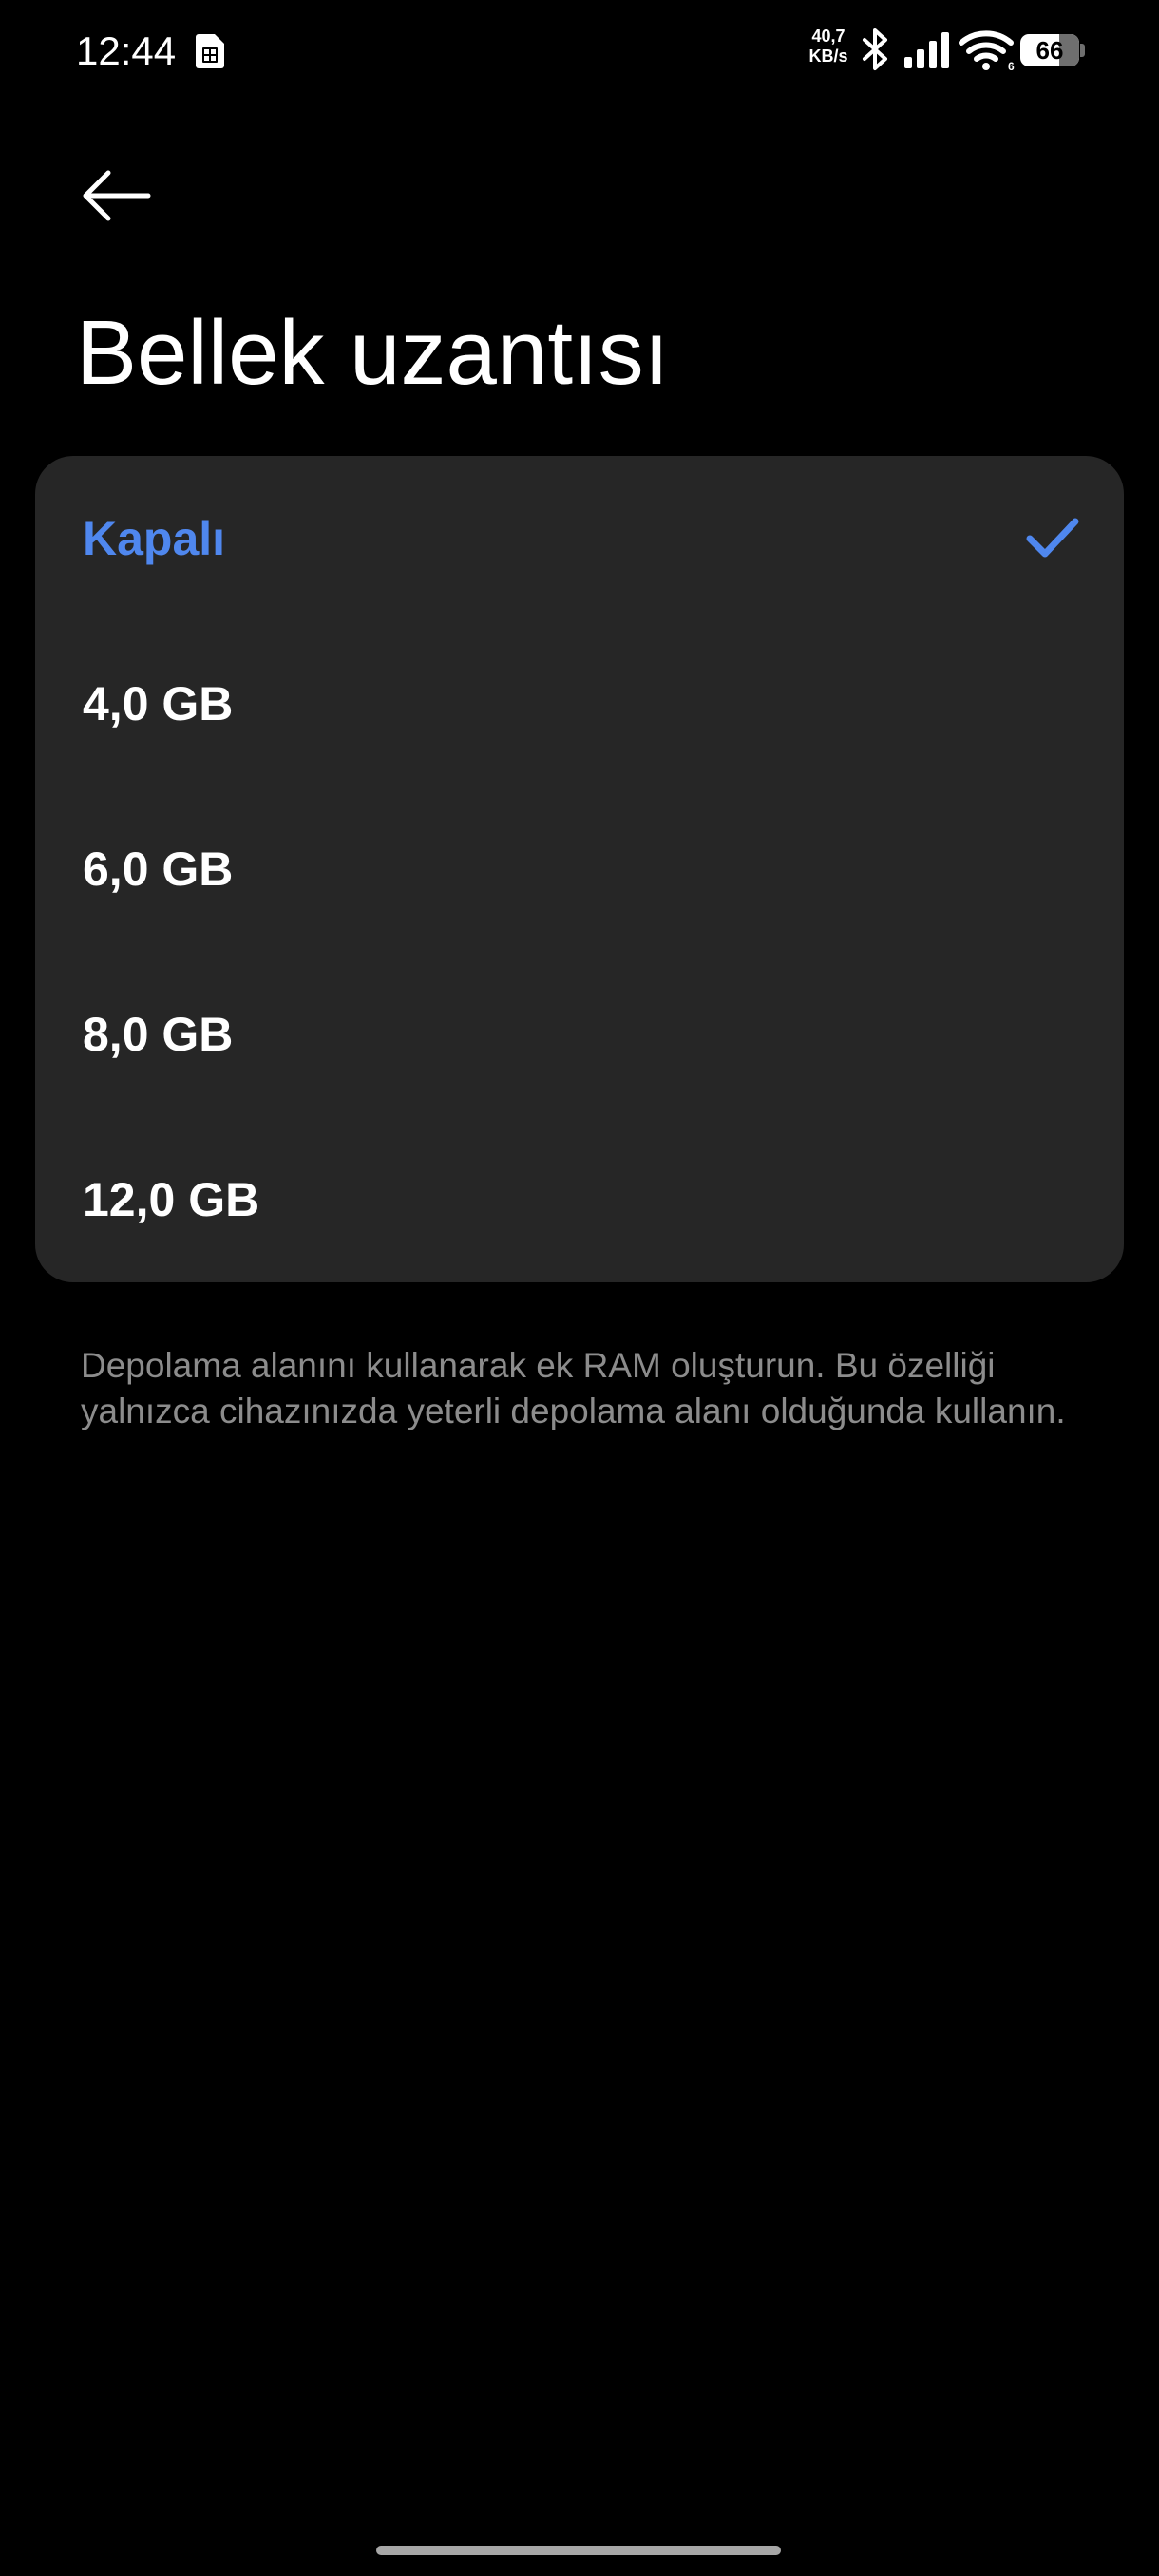 The height and width of the screenshot is (2576, 1159). I want to click on option-label: 4,0 GB, so click(158, 703).